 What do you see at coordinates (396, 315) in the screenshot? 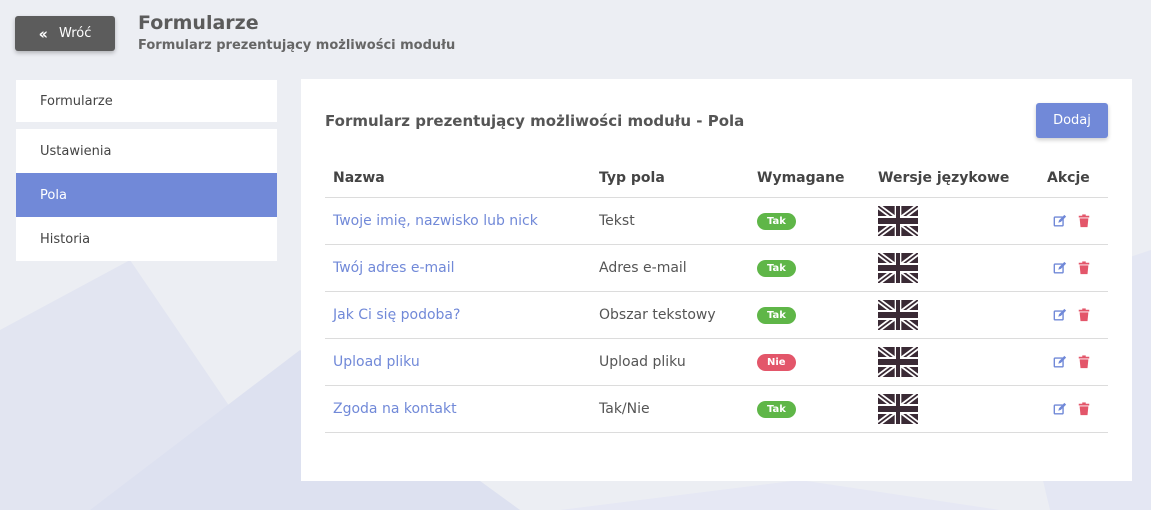
I see `field-name-link: Jak Ci się podoba?` at bounding box center [396, 315].